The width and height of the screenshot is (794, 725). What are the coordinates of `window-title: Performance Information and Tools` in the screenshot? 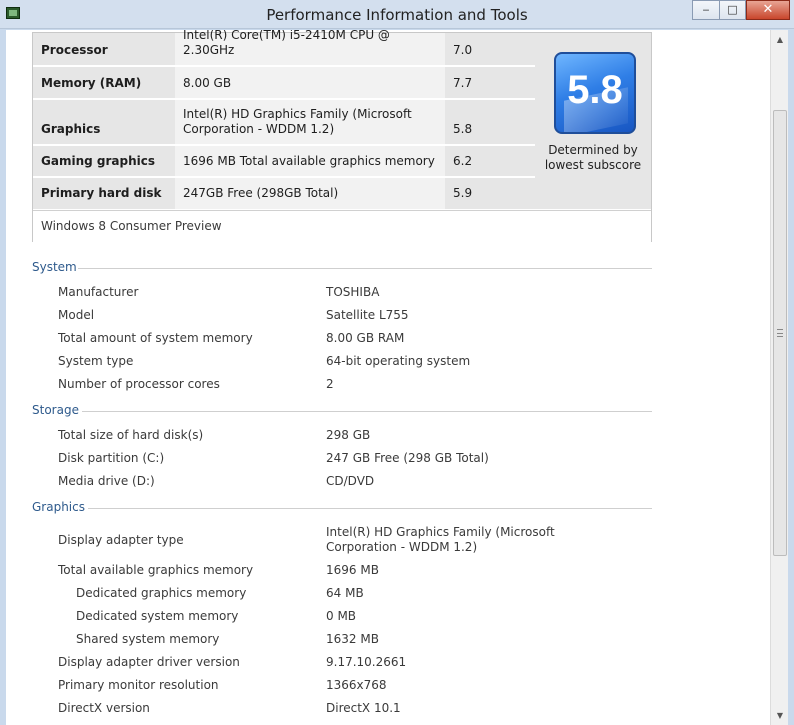 It's located at (397, 15).